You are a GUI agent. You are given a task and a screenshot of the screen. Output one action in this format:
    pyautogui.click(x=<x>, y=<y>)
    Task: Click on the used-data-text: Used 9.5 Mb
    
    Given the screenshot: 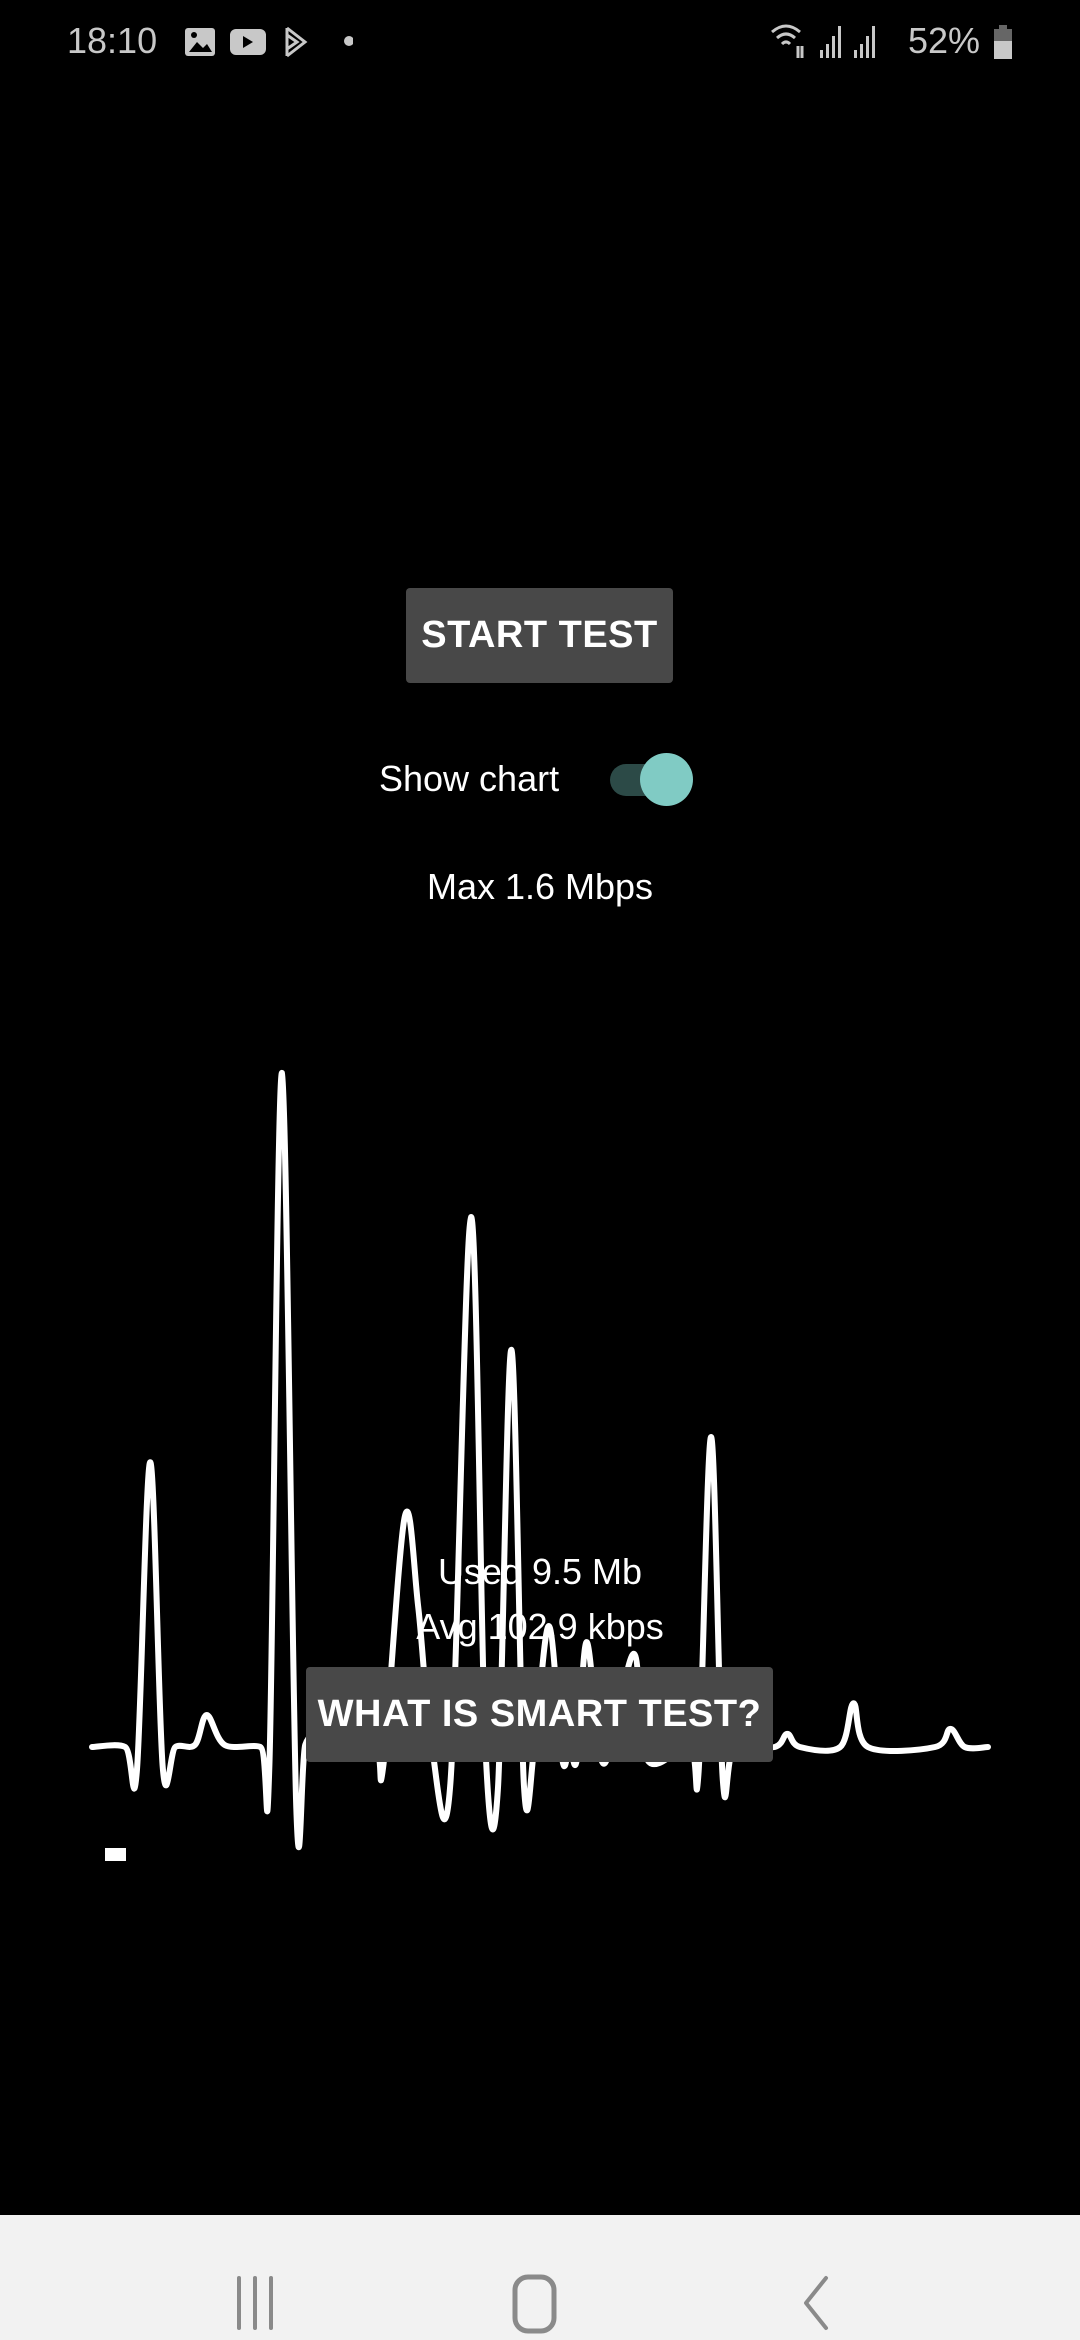 What is the action you would take?
    pyautogui.click(x=540, y=1571)
    